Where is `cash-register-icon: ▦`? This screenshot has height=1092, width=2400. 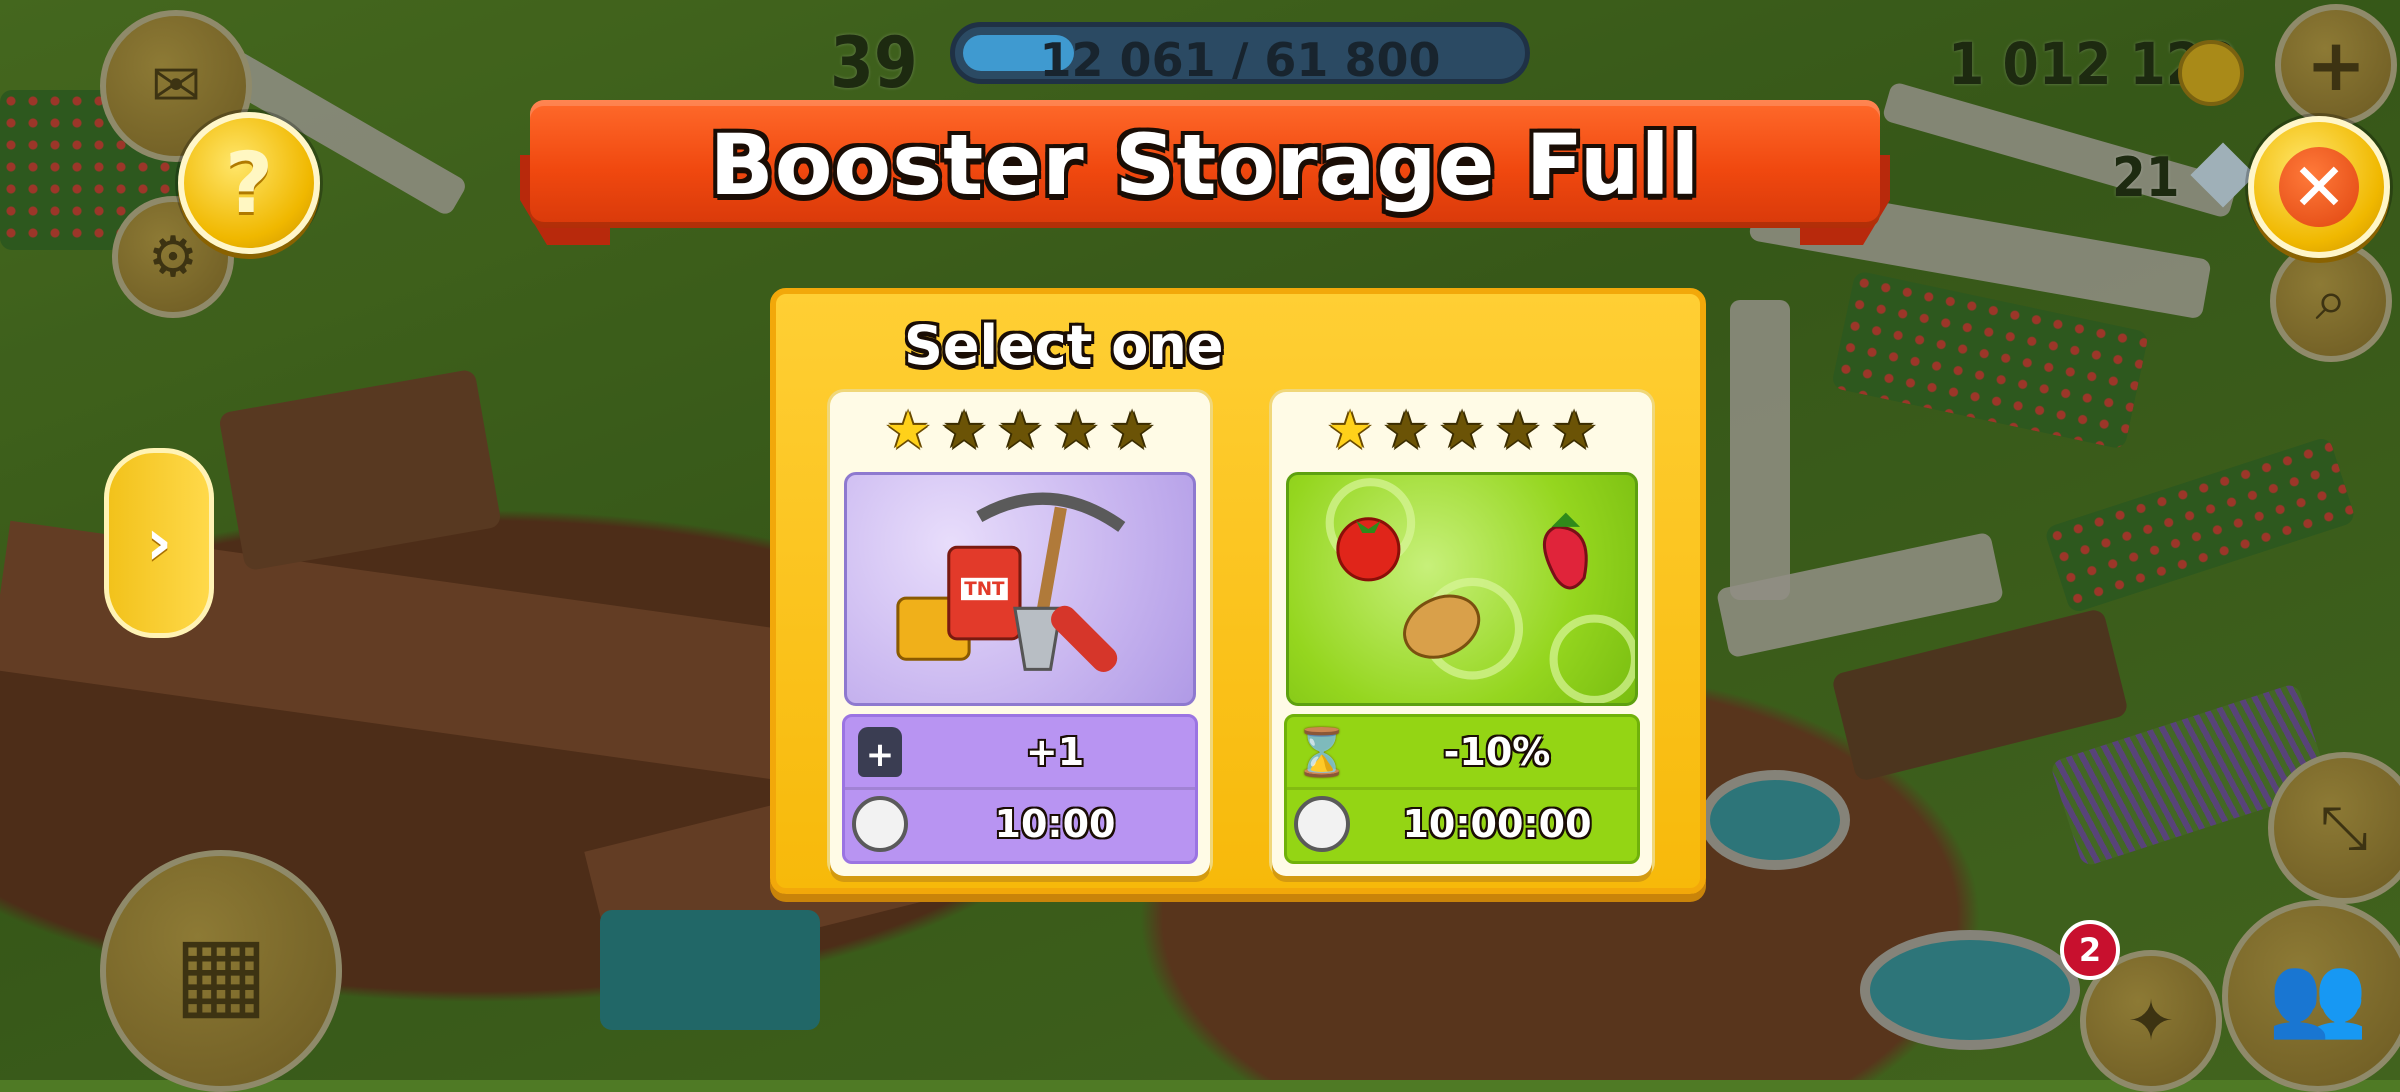
cash-register-icon: ▦ is located at coordinates (221, 971).